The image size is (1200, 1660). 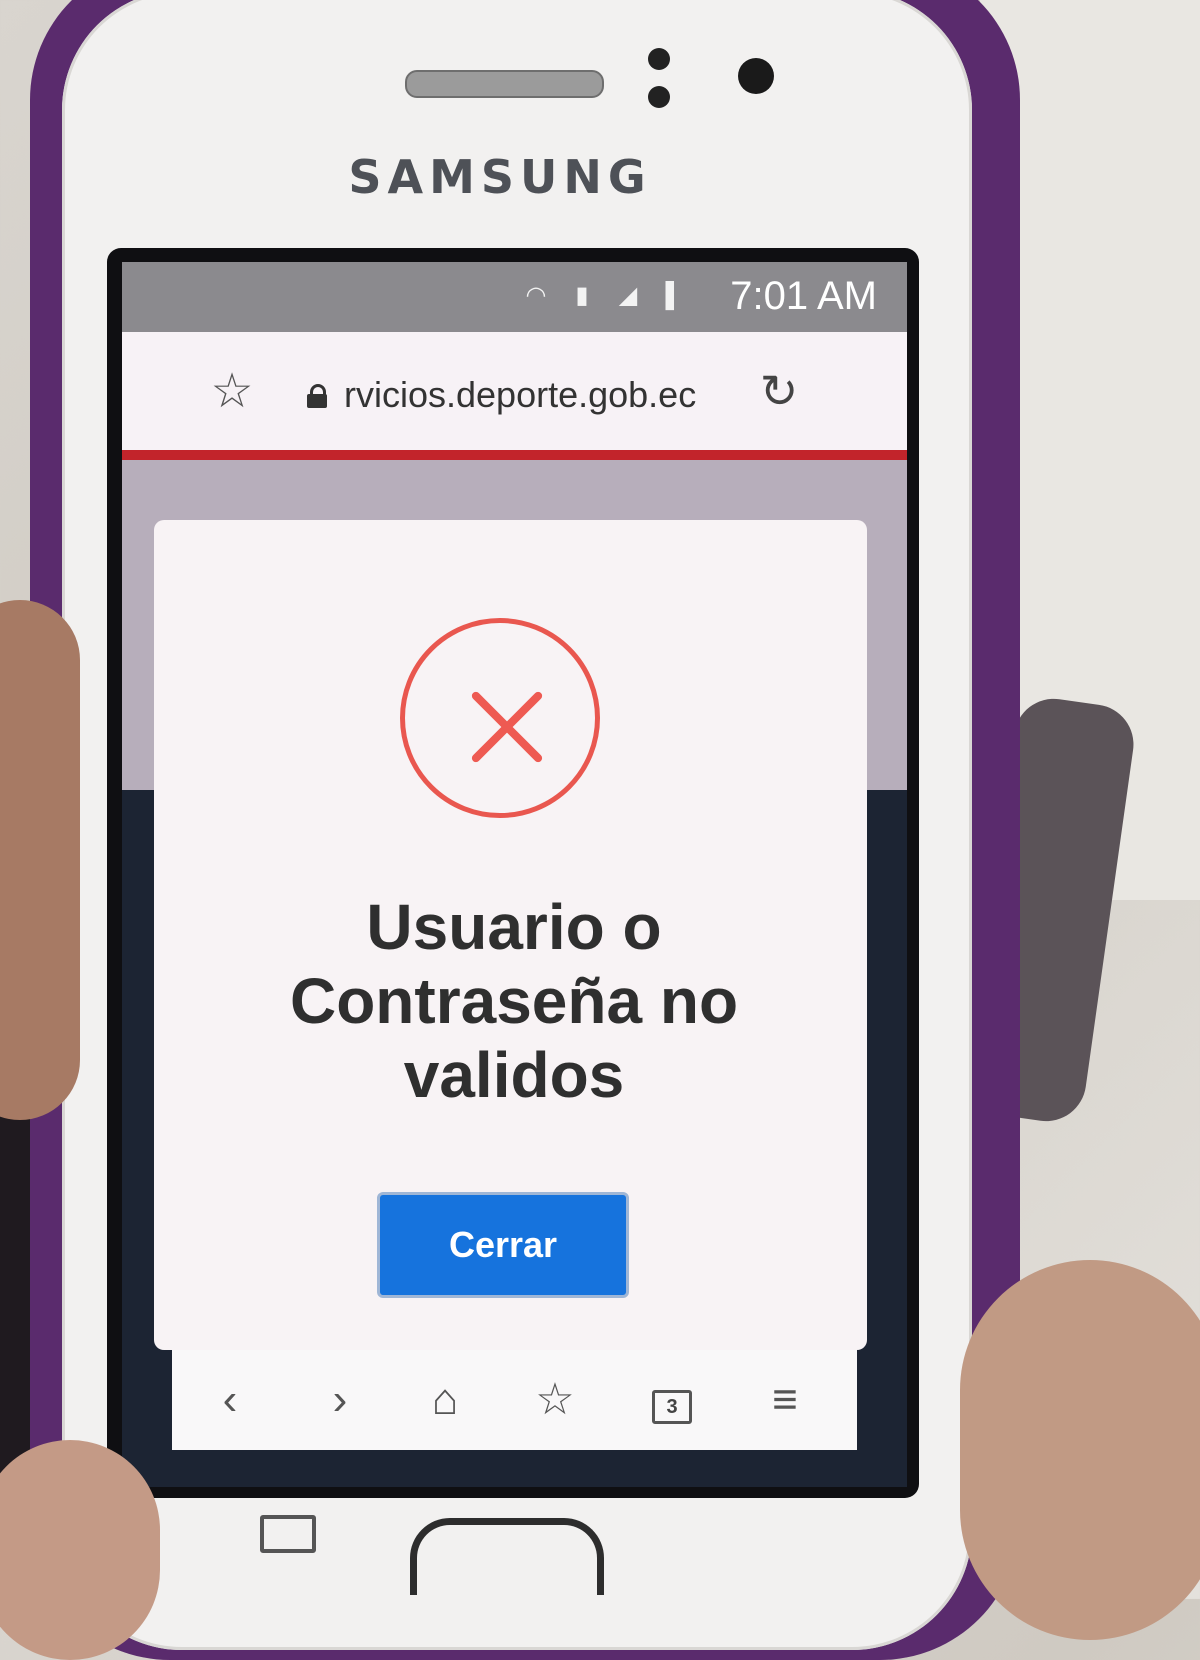 I want to click on page-load-progress, so click(x=514, y=455).